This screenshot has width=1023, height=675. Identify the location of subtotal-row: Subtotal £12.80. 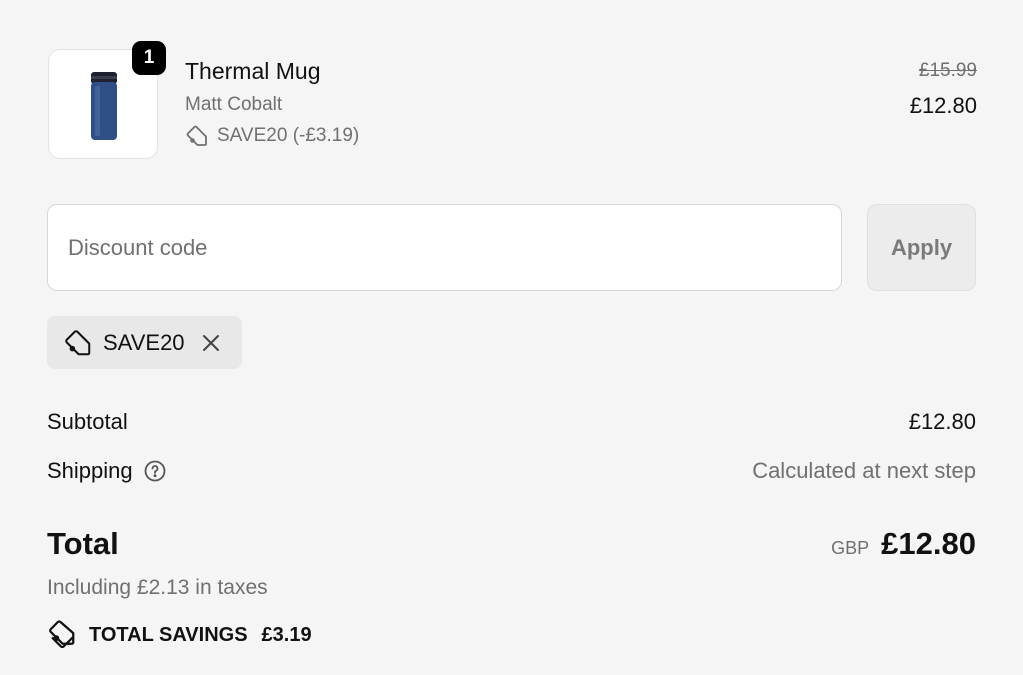
(511, 422).